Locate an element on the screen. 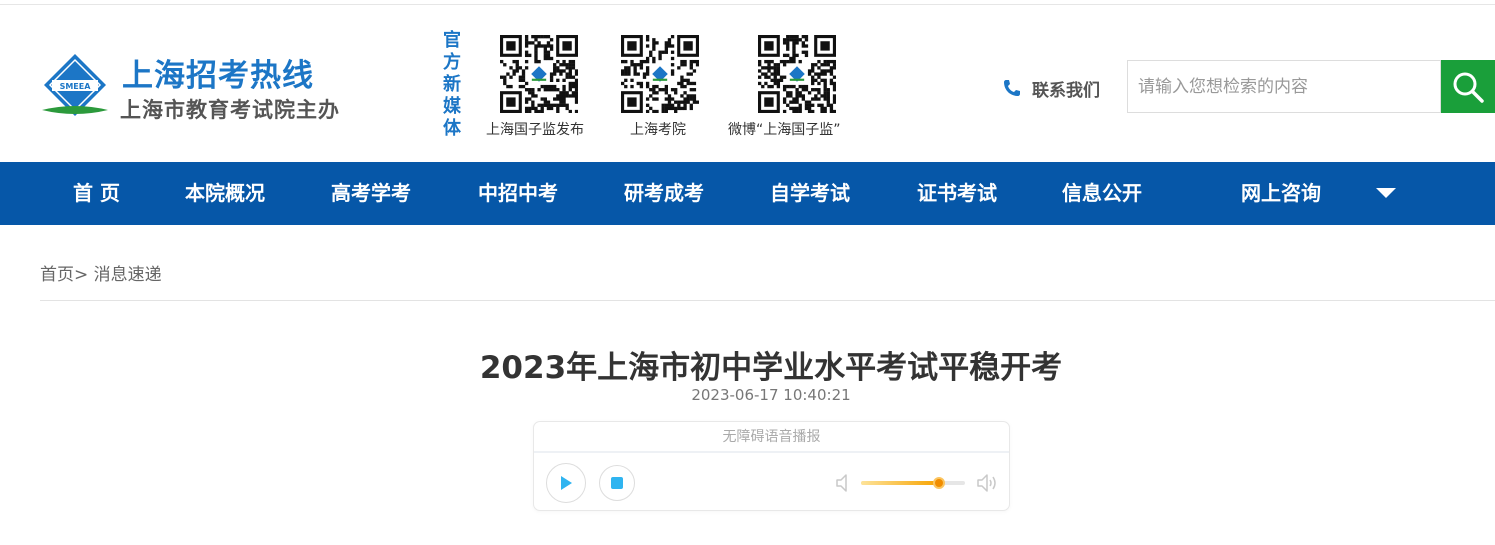 This screenshot has height=545, width=1495. search-icon is located at coordinates (1468, 87).